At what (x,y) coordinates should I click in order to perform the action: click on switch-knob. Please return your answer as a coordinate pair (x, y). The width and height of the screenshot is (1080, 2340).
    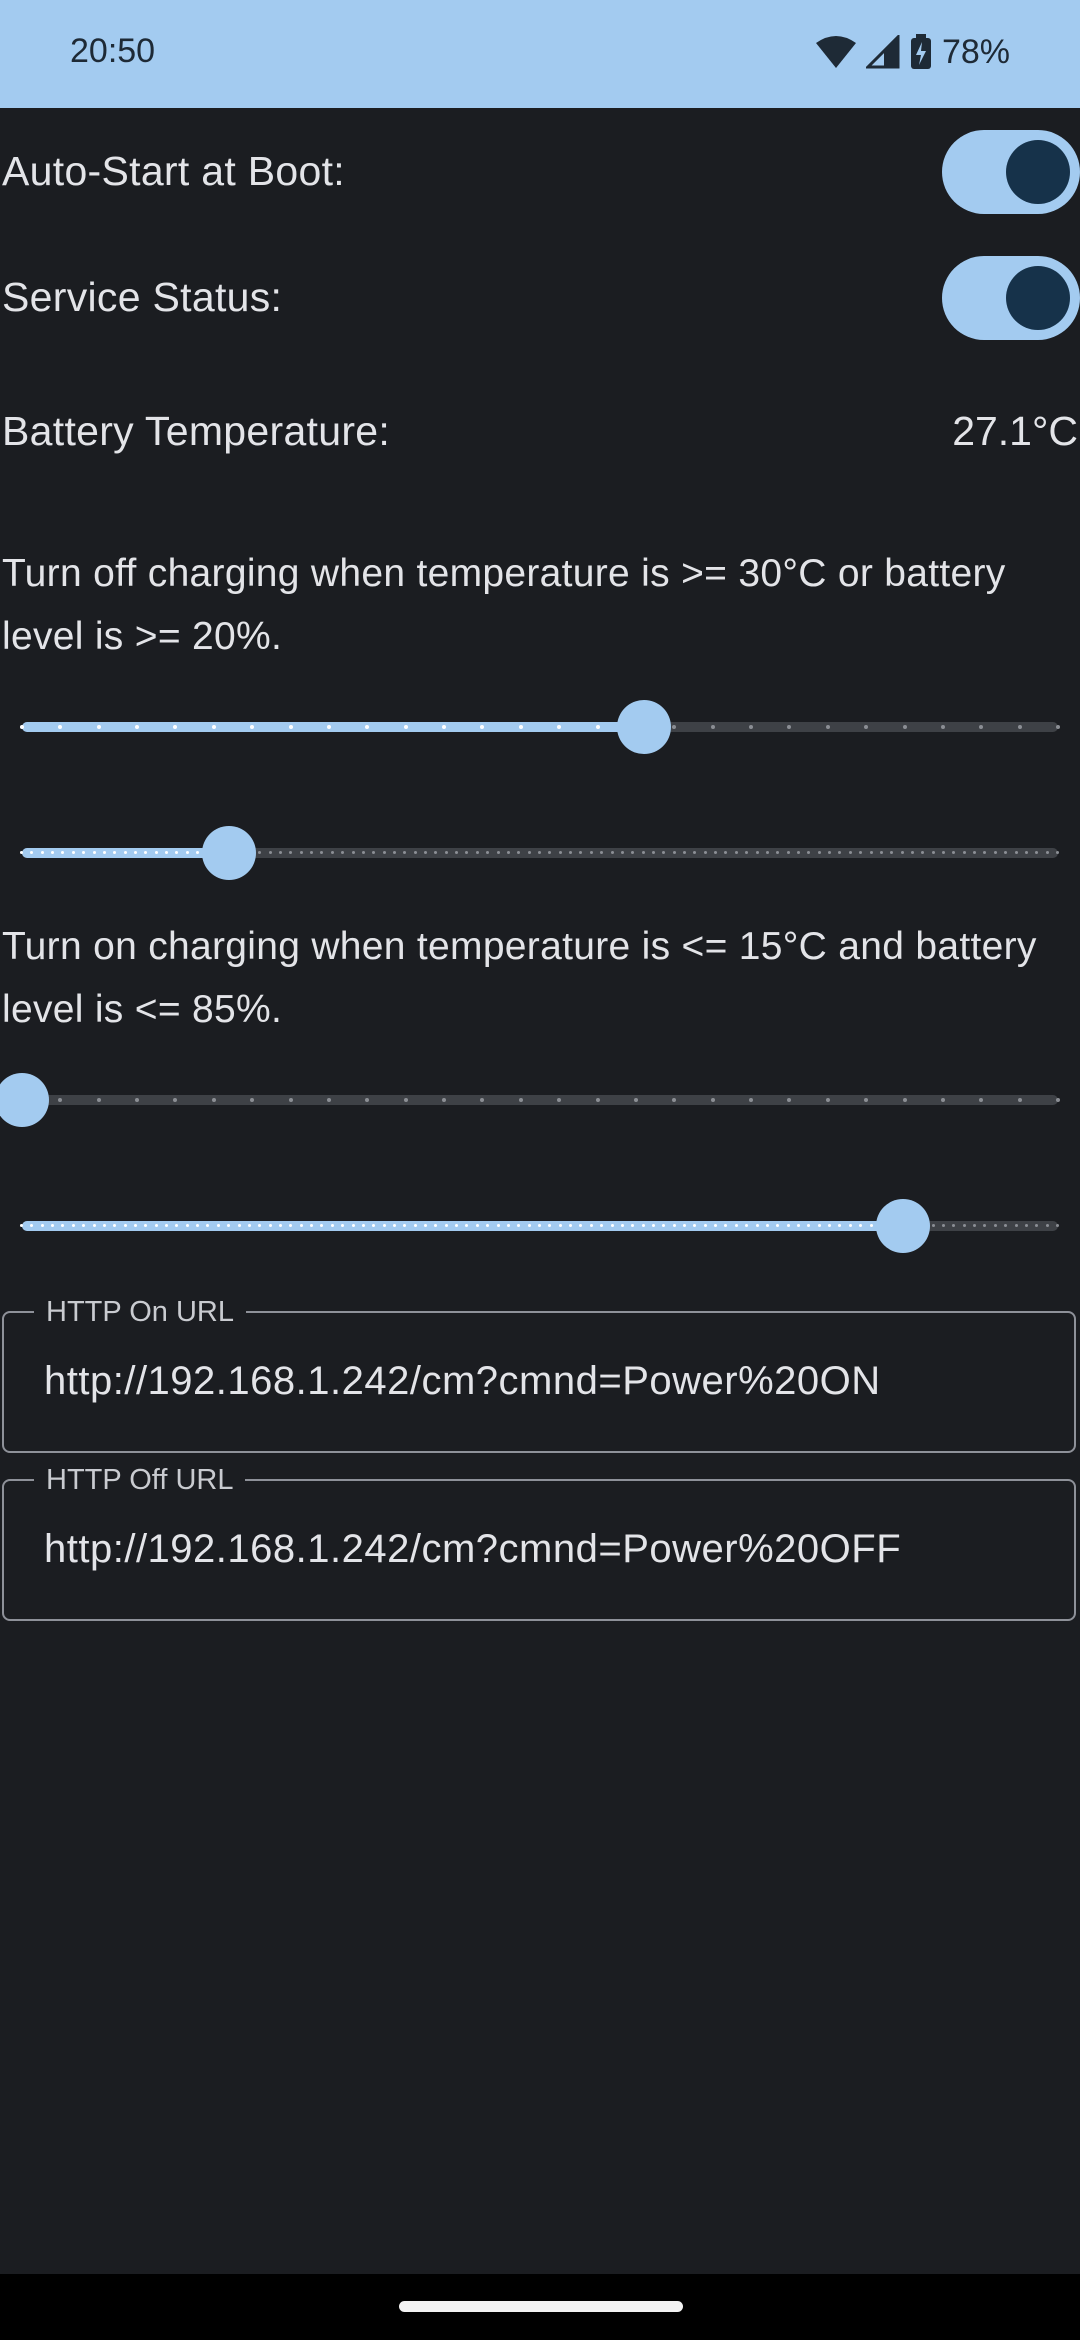
    Looking at the image, I should click on (1038, 298).